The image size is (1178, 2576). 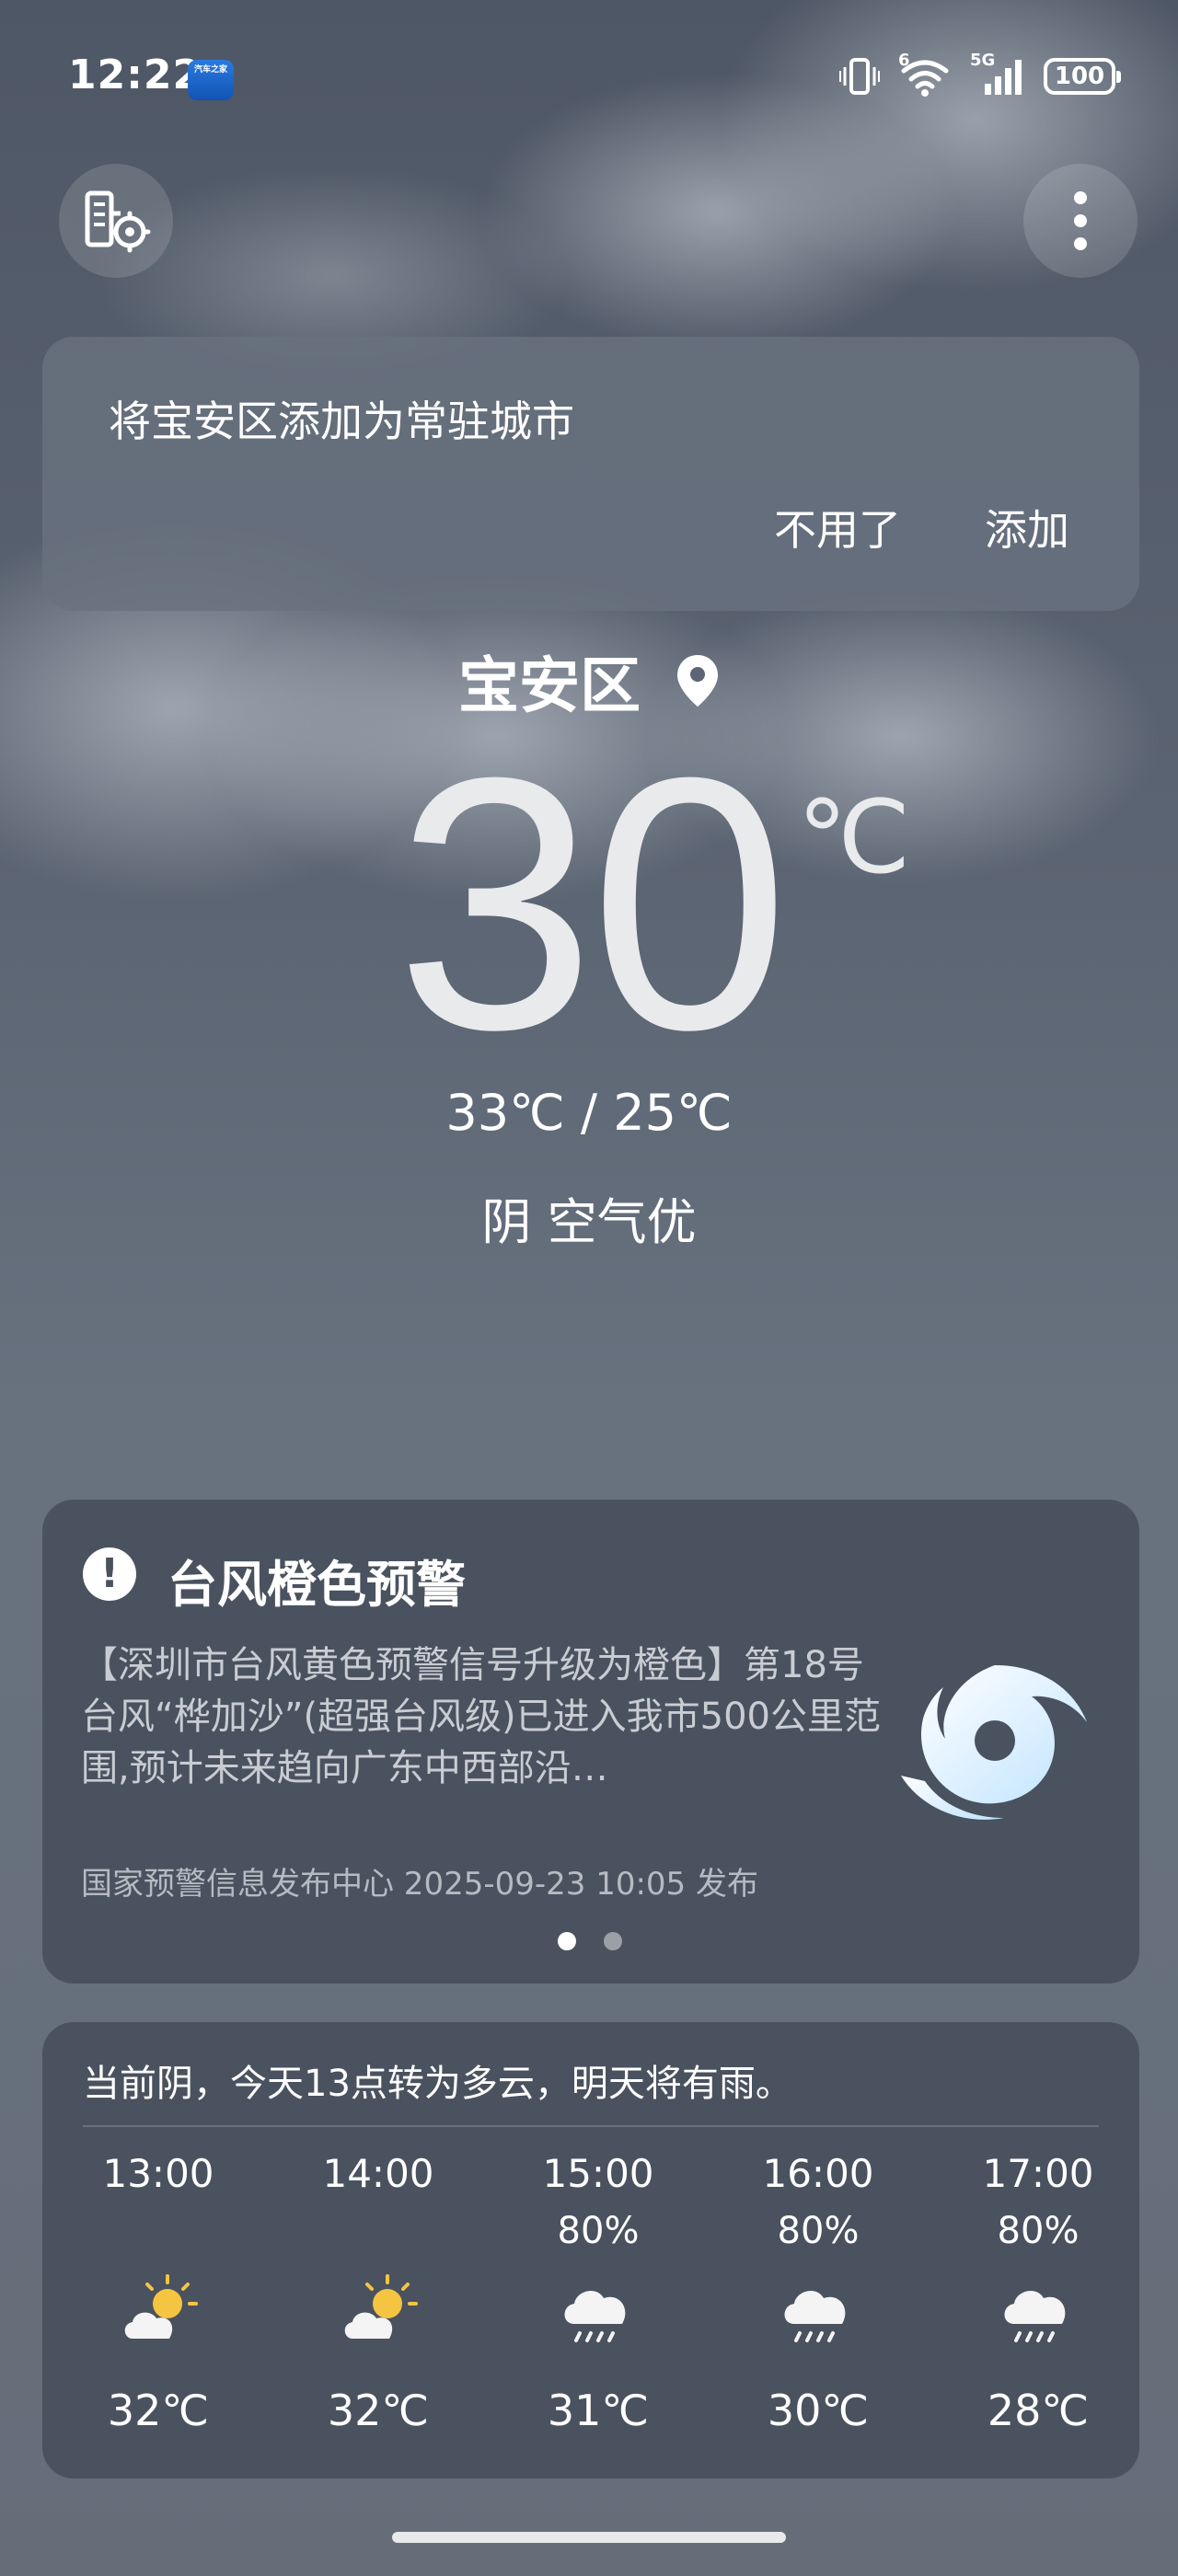 I want to click on high-low-temperature: 33℃ / 25℃, so click(x=589, y=1113).